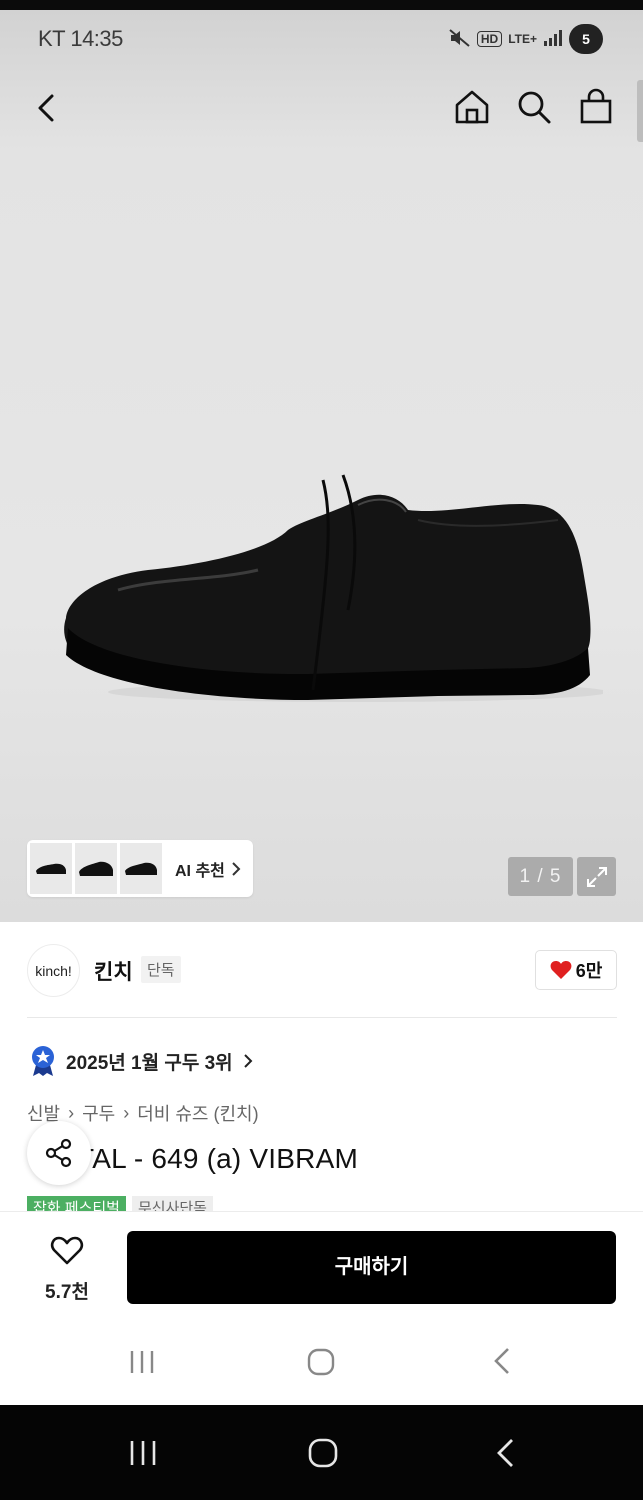  I want to click on status-bar: KT 14:35 HD LTE+ 5, so click(321, 40).